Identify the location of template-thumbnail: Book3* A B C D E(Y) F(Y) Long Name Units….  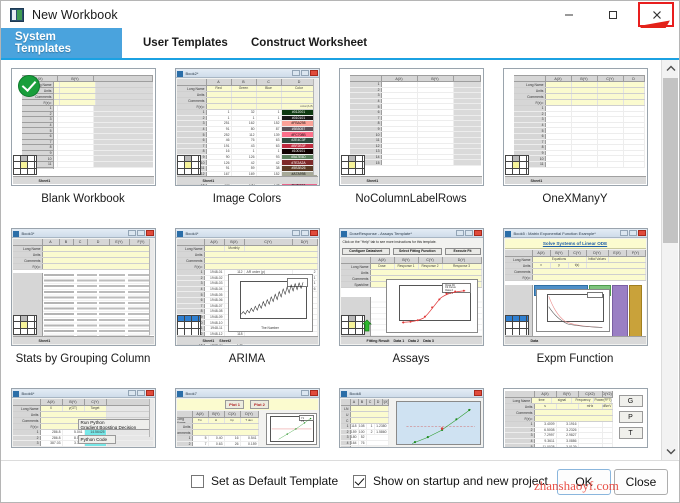
(83, 287).